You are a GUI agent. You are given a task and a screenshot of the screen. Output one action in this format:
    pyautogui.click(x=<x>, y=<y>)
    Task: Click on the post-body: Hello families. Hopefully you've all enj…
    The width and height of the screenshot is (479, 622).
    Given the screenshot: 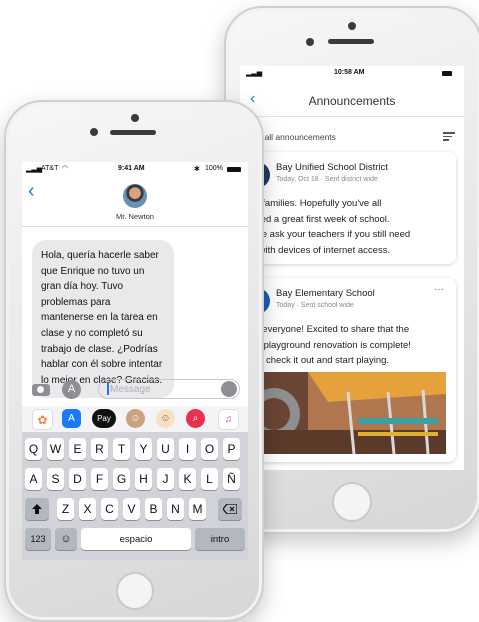 What is the action you would take?
    pyautogui.click(x=325, y=227)
    